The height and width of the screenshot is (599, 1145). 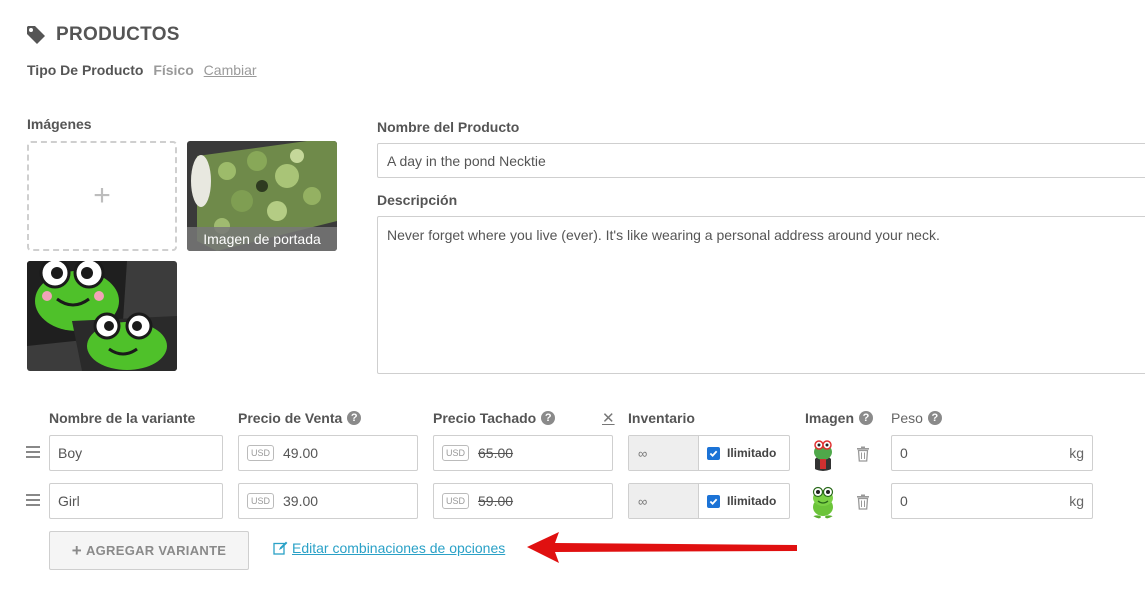 What do you see at coordinates (448, 127) in the screenshot?
I see `product-name-label: Nombre del Producto` at bounding box center [448, 127].